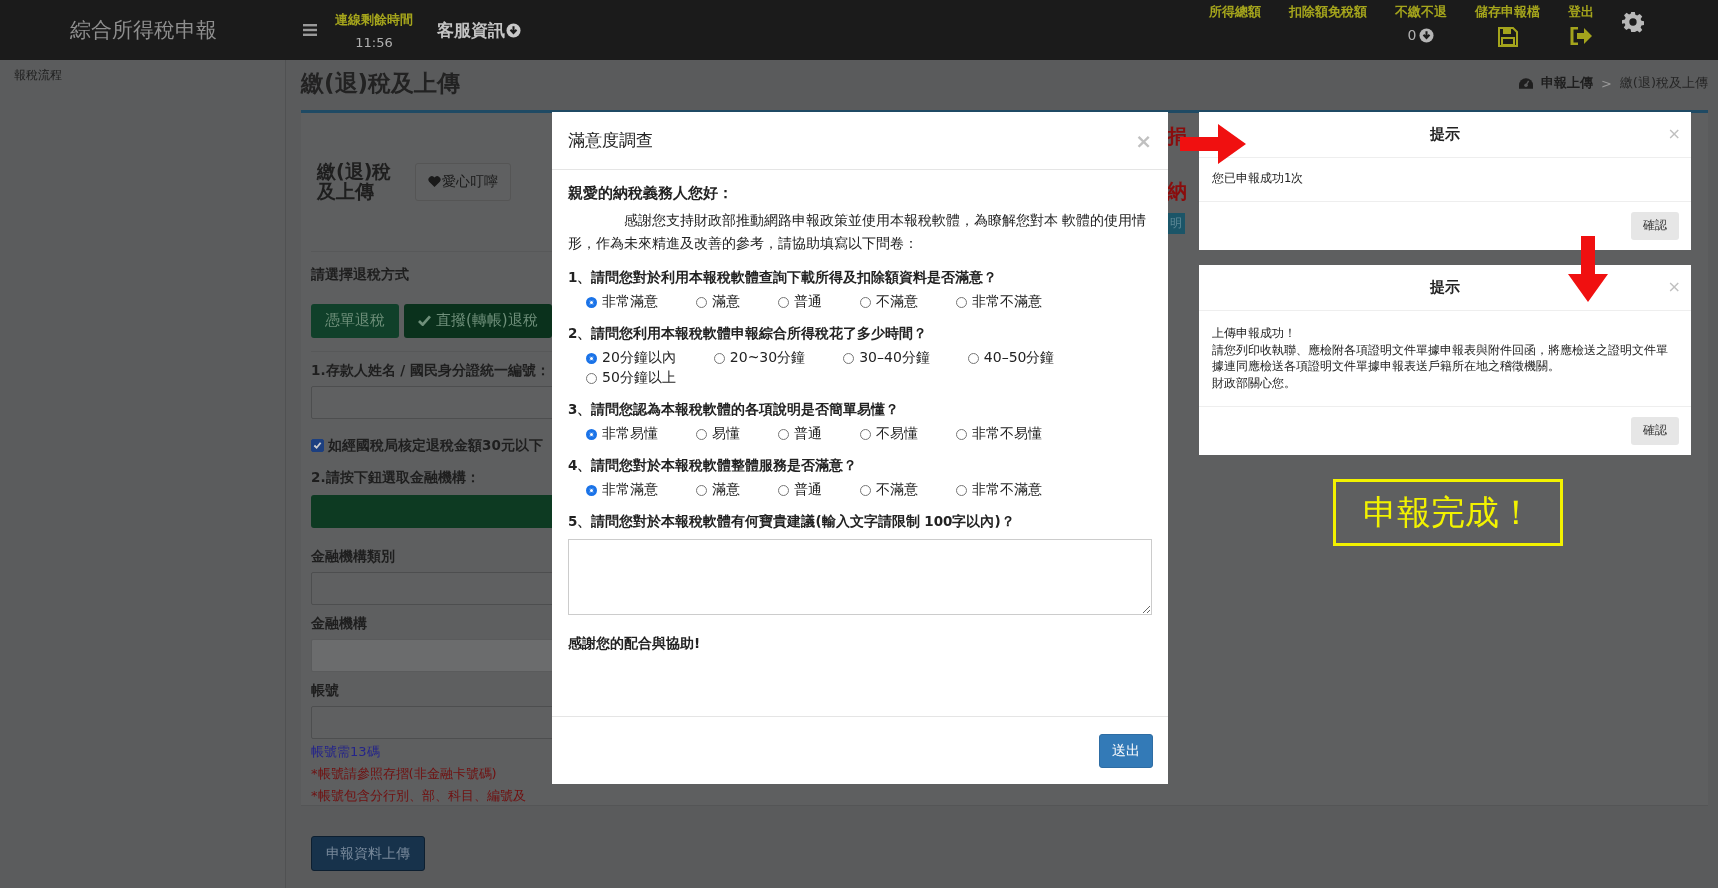  What do you see at coordinates (1445, 359) in the screenshot?
I see `message-text: 上傳申報成功！ 請您列印收執聯、應檢附各項證明文件單據申報表與附件回函，將應檢送之證明文件單據連同應檢送各項證明文件單據申報表送戶籍所在地之稽徵機關。 財政部關心您。` at bounding box center [1445, 359].